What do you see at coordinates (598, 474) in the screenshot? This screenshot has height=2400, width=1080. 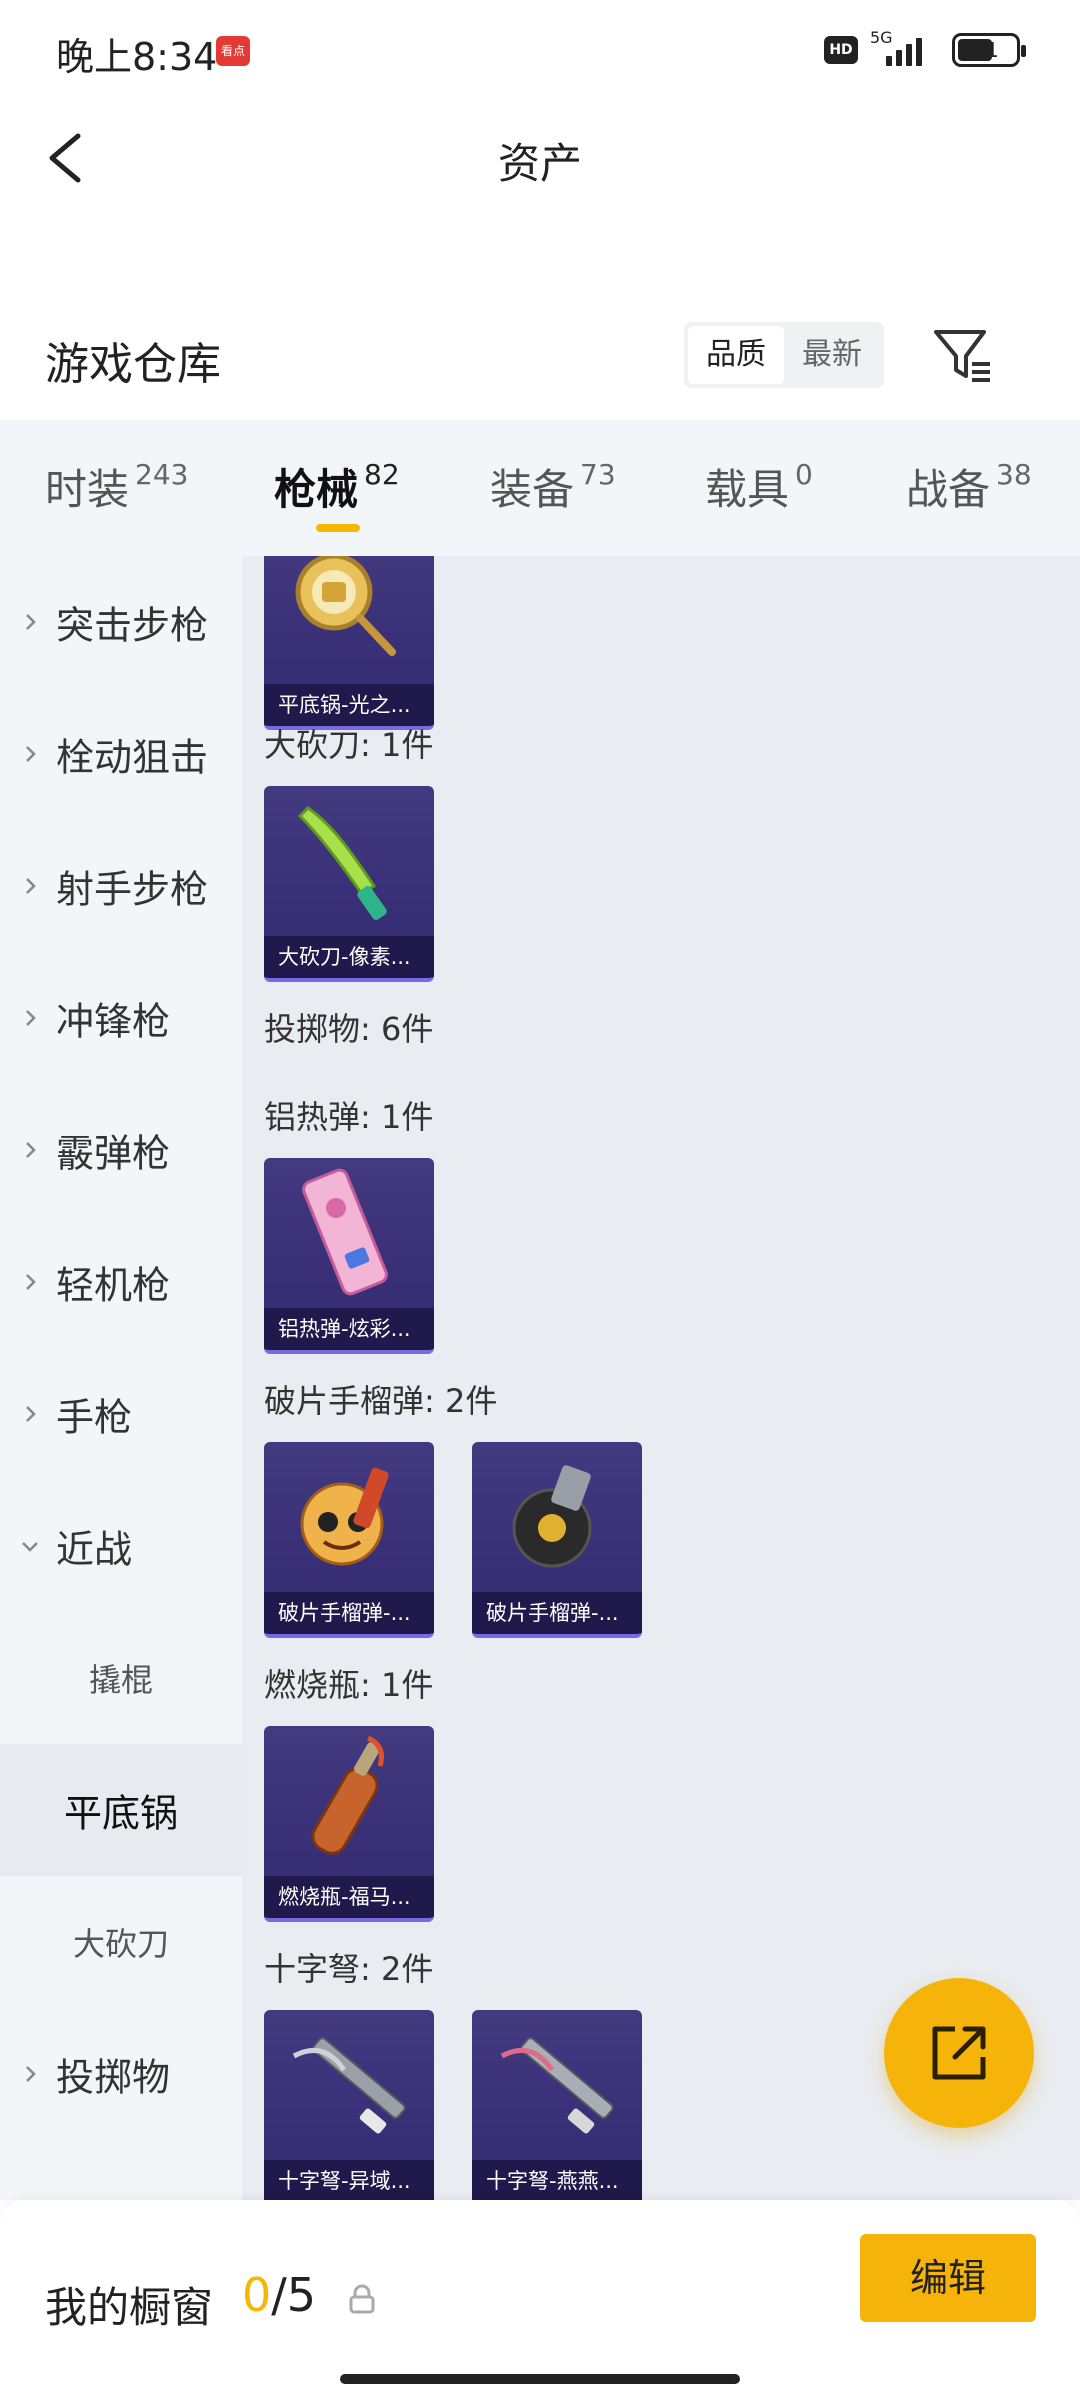 I see `tab-count: 73` at bounding box center [598, 474].